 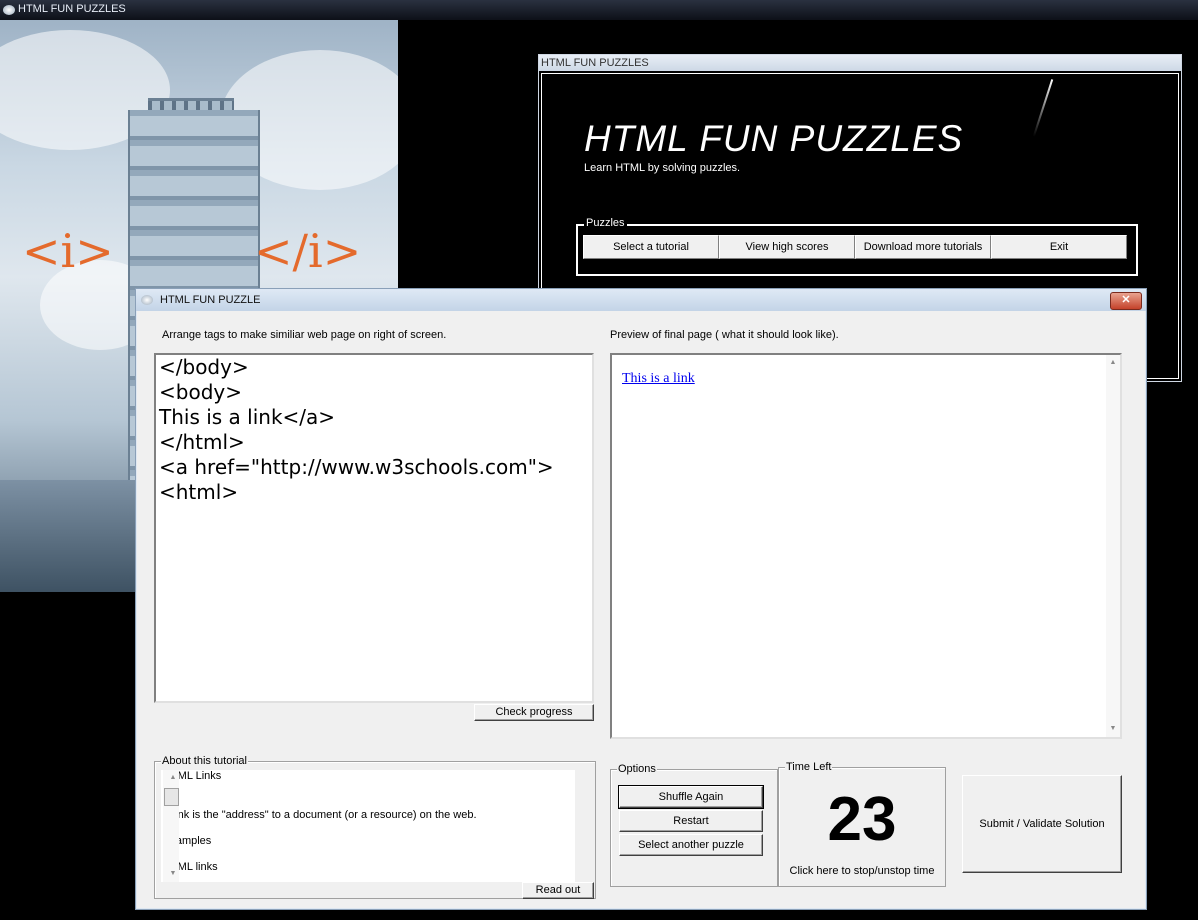 What do you see at coordinates (774, 138) in the screenshot?
I see `main-heading: HTML FUN PUZZLES` at bounding box center [774, 138].